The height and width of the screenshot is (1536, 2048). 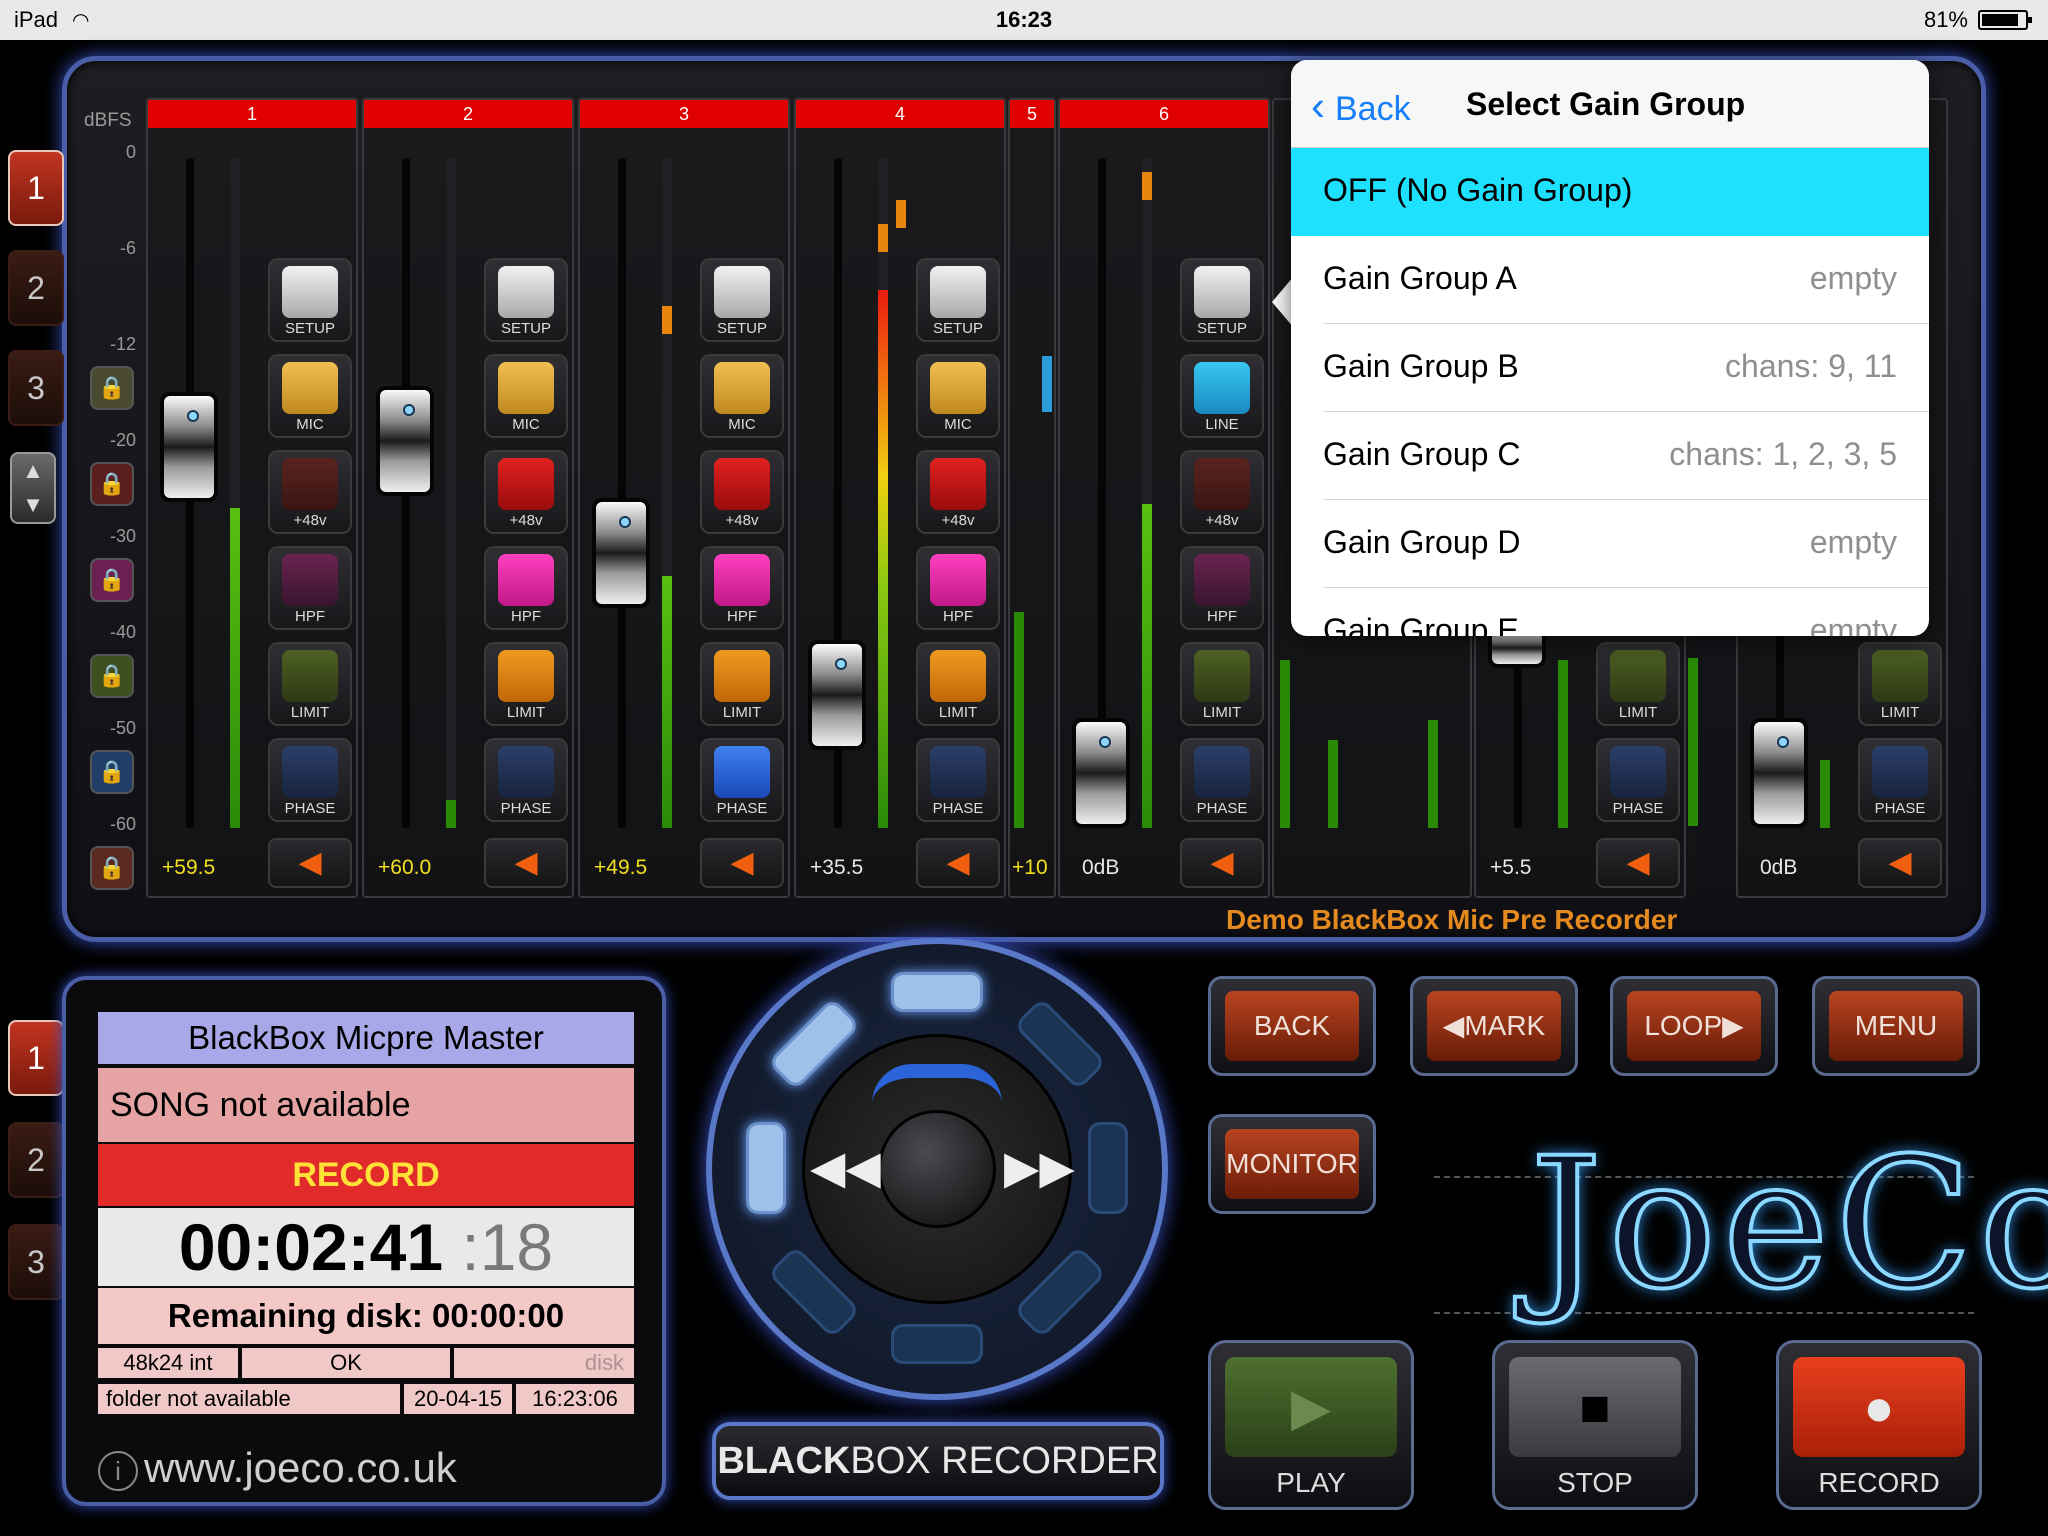 What do you see at coordinates (1311, 1425) in the screenshot?
I see `play-button: ▶ PLAY` at bounding box center [1311, 1425].